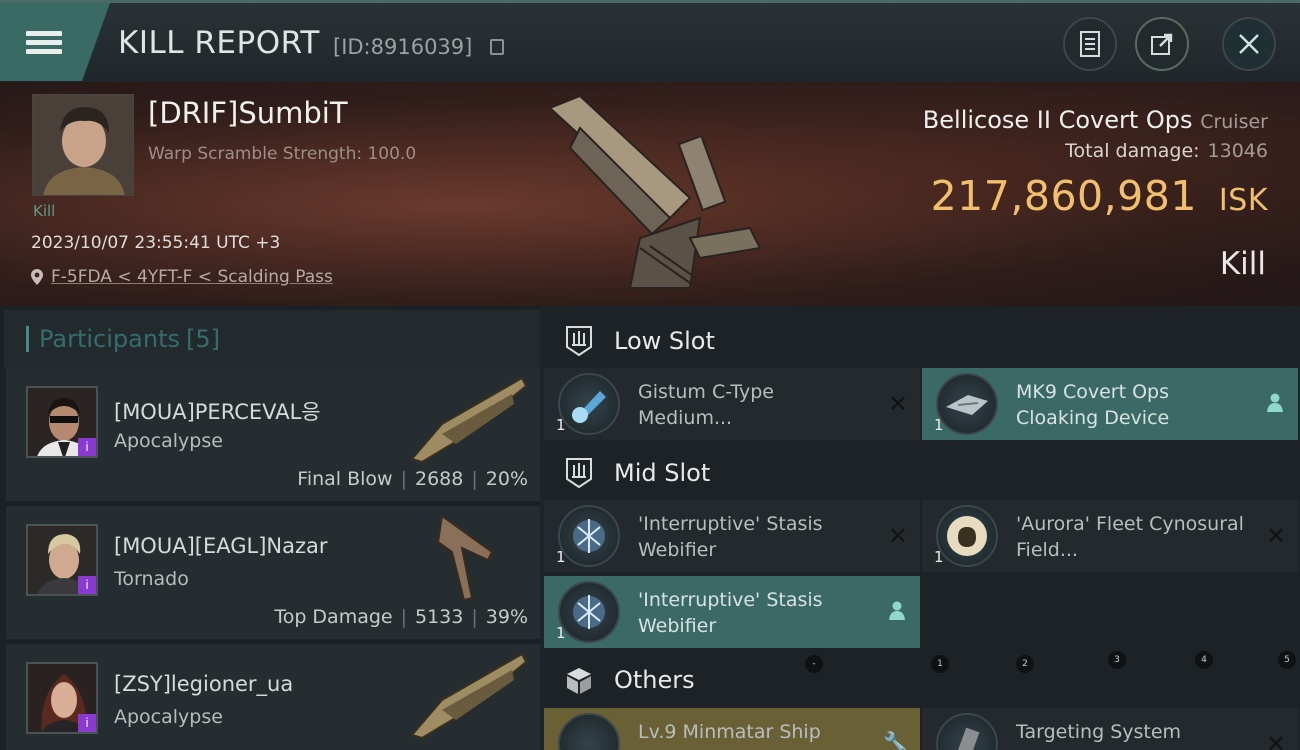 This screenshot has height=750, width=1300. I want to click on header-bar: KILL REPORT [ID:8916039], so click(650, 41).